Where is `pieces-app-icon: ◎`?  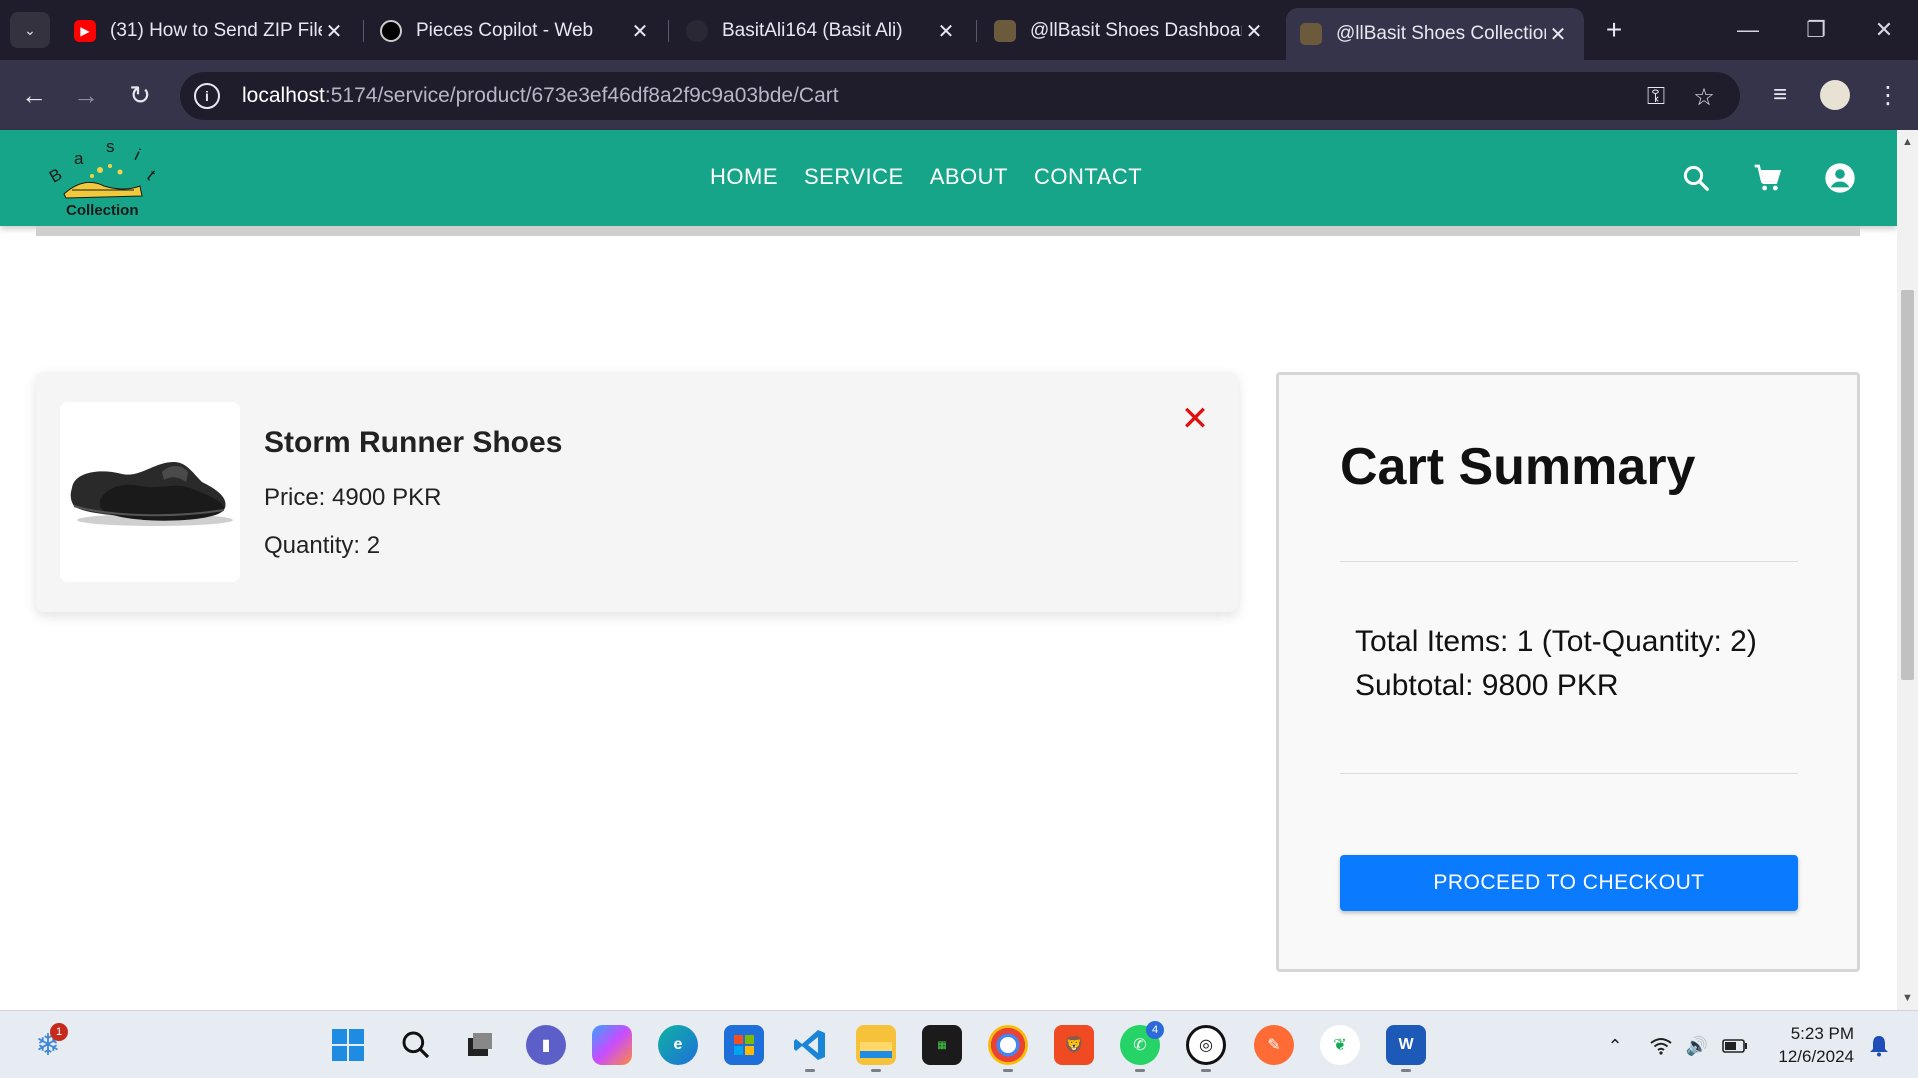 pieces-app-icon: ◎ is located at coordinates (1206, 1045).